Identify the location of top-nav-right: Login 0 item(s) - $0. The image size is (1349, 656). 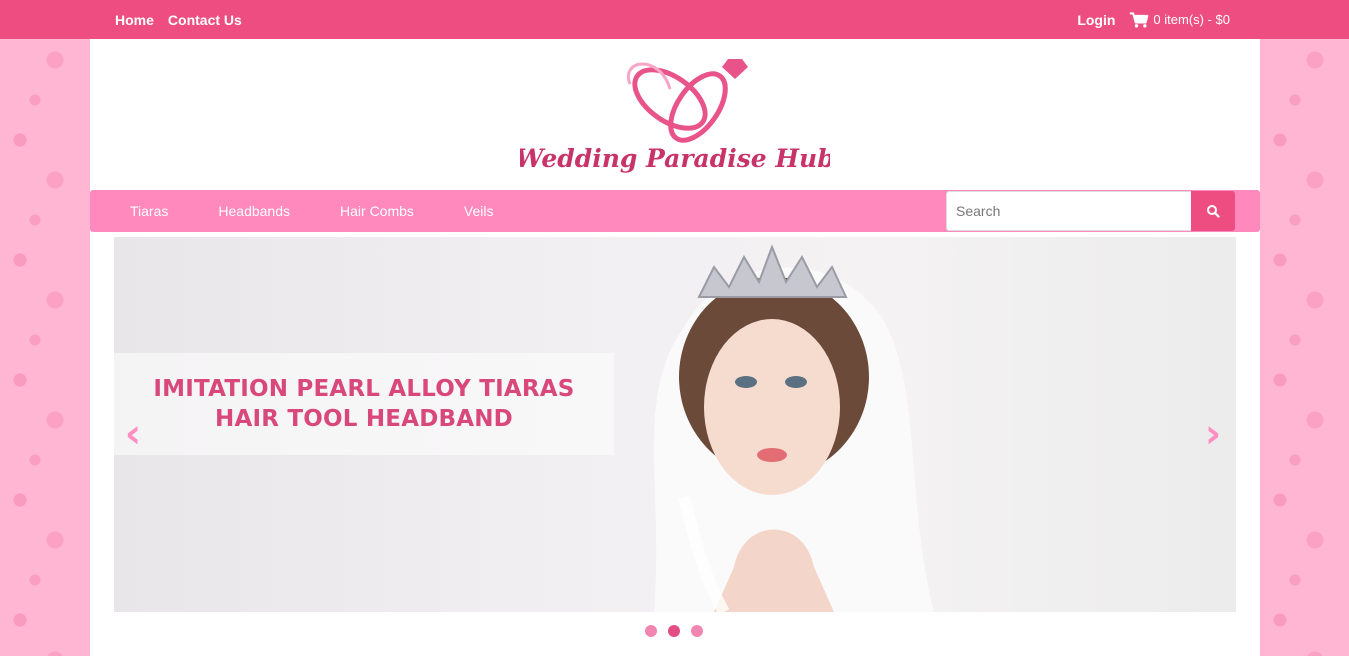
(1153, 19).